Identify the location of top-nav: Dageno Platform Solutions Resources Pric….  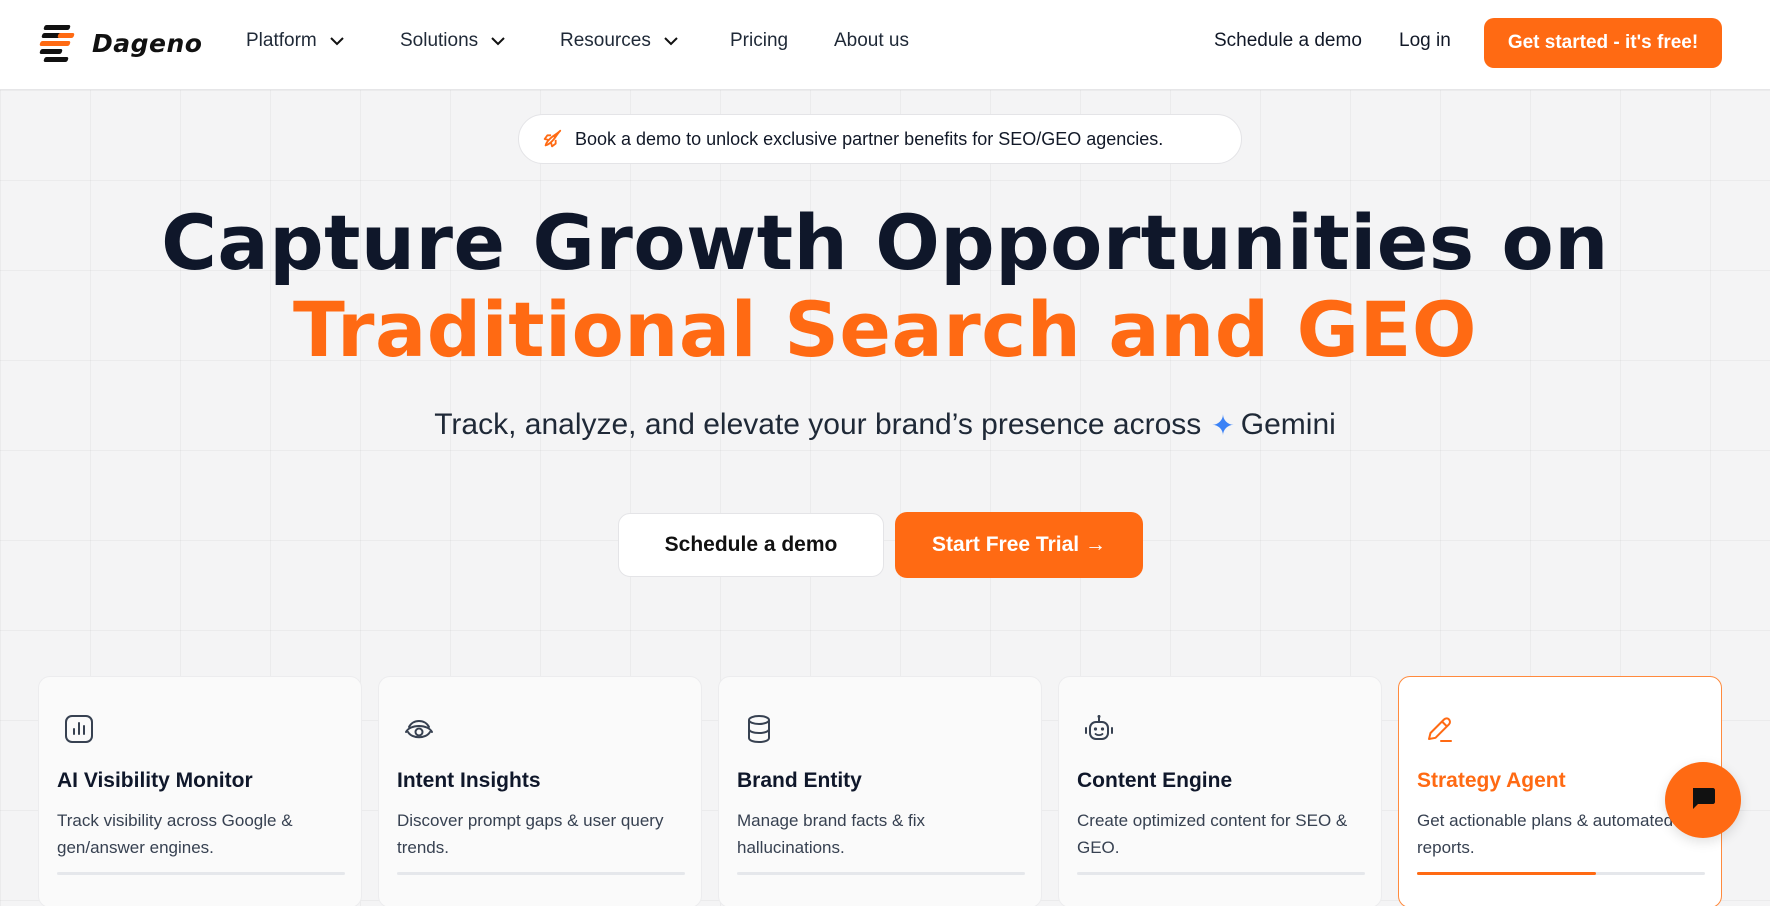
(885, 45).